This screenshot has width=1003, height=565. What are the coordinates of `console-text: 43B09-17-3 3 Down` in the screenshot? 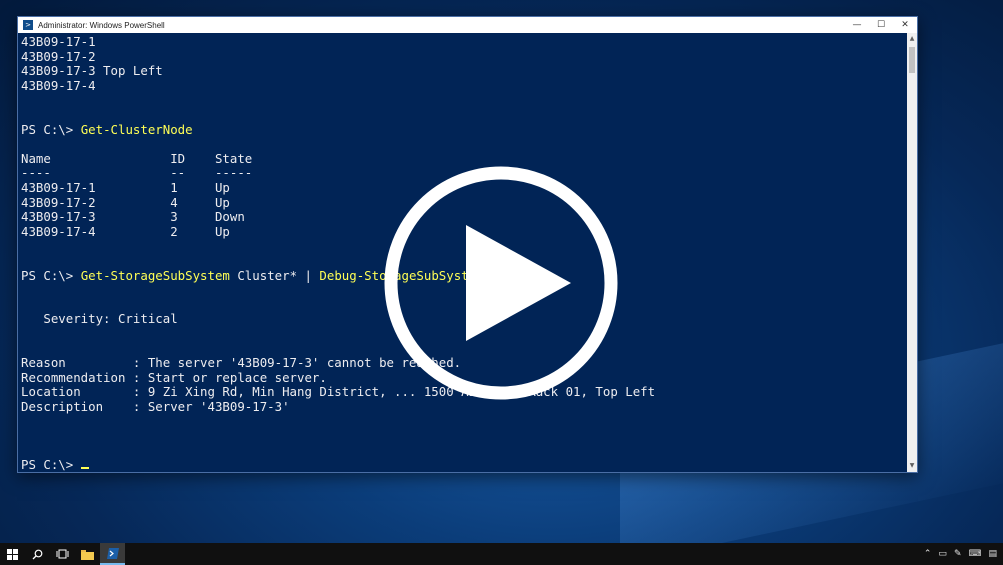 It's located at (133, 217).